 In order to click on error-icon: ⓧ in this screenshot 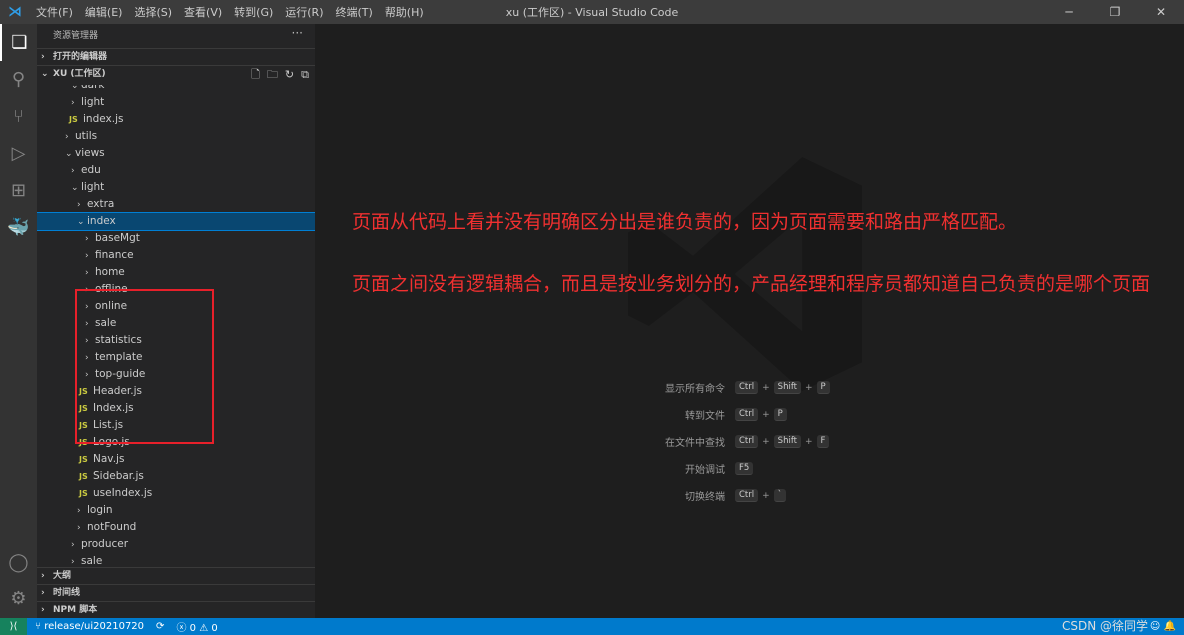, I will do `click(181, 628)`.